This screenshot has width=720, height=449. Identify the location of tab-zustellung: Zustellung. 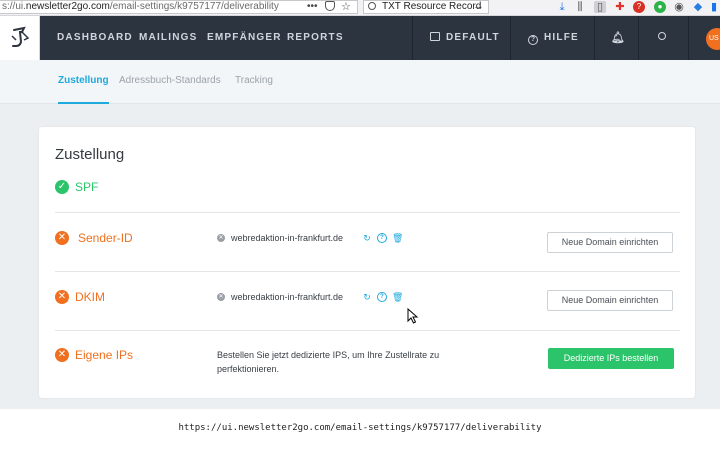
(83, 82).